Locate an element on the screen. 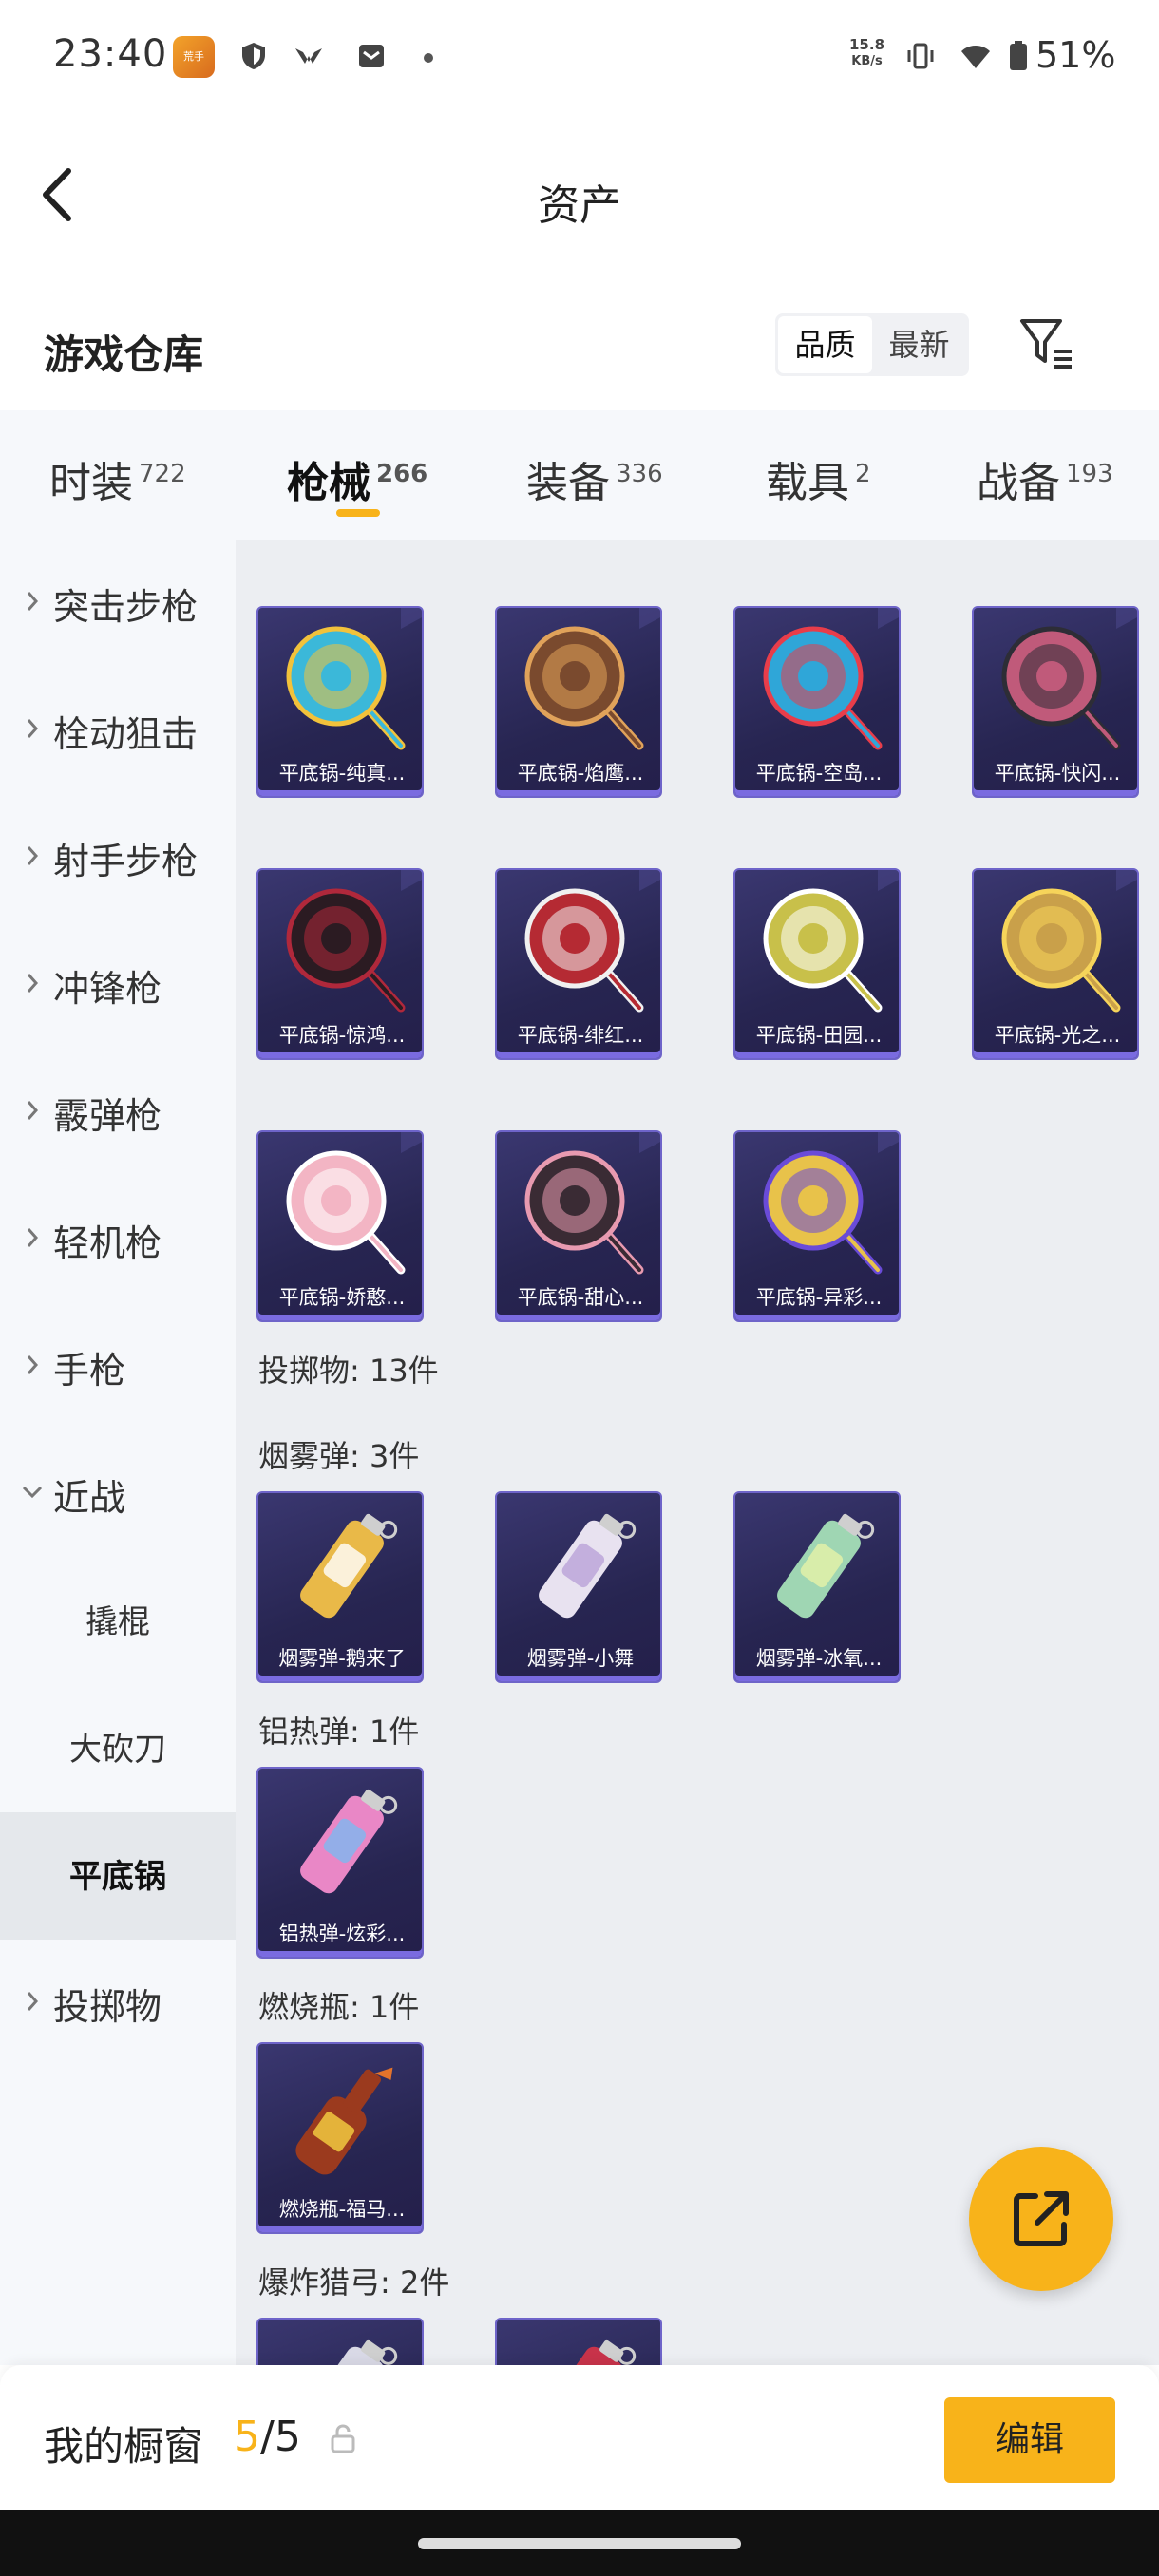  home-gesture-bar is located at coordinates (579, 2543).